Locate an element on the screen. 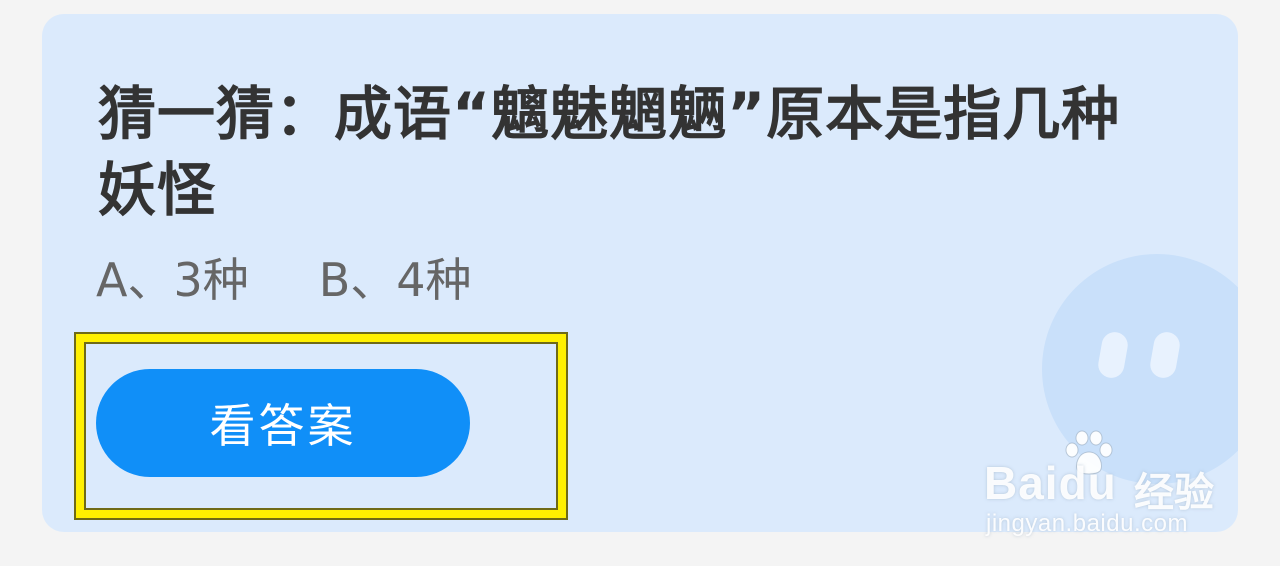  option-b: B、4种 is located at coordinates (395, 280).